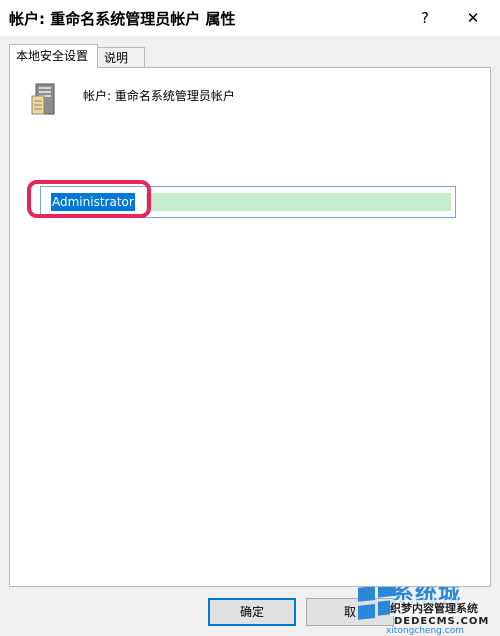  What do you see at coordinates (425, 631) in the screenshot?
I see `watermark-url: xitongcheng.com` at bounding box center [425, 631].